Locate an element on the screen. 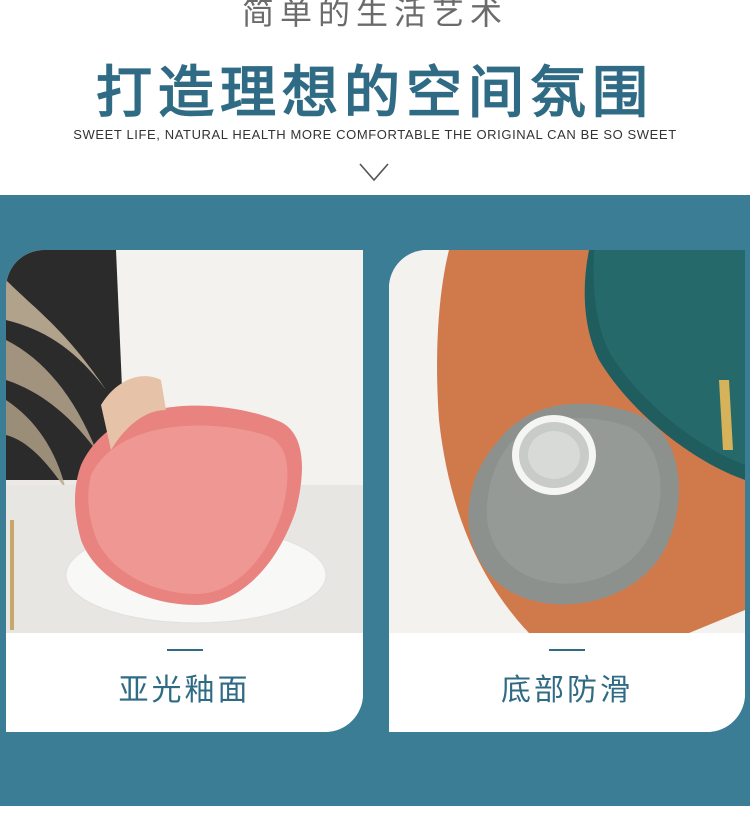 Image resolution: width=750 pixels, height=824 pixels. bottom-strip is located at coordinates (375, 815).